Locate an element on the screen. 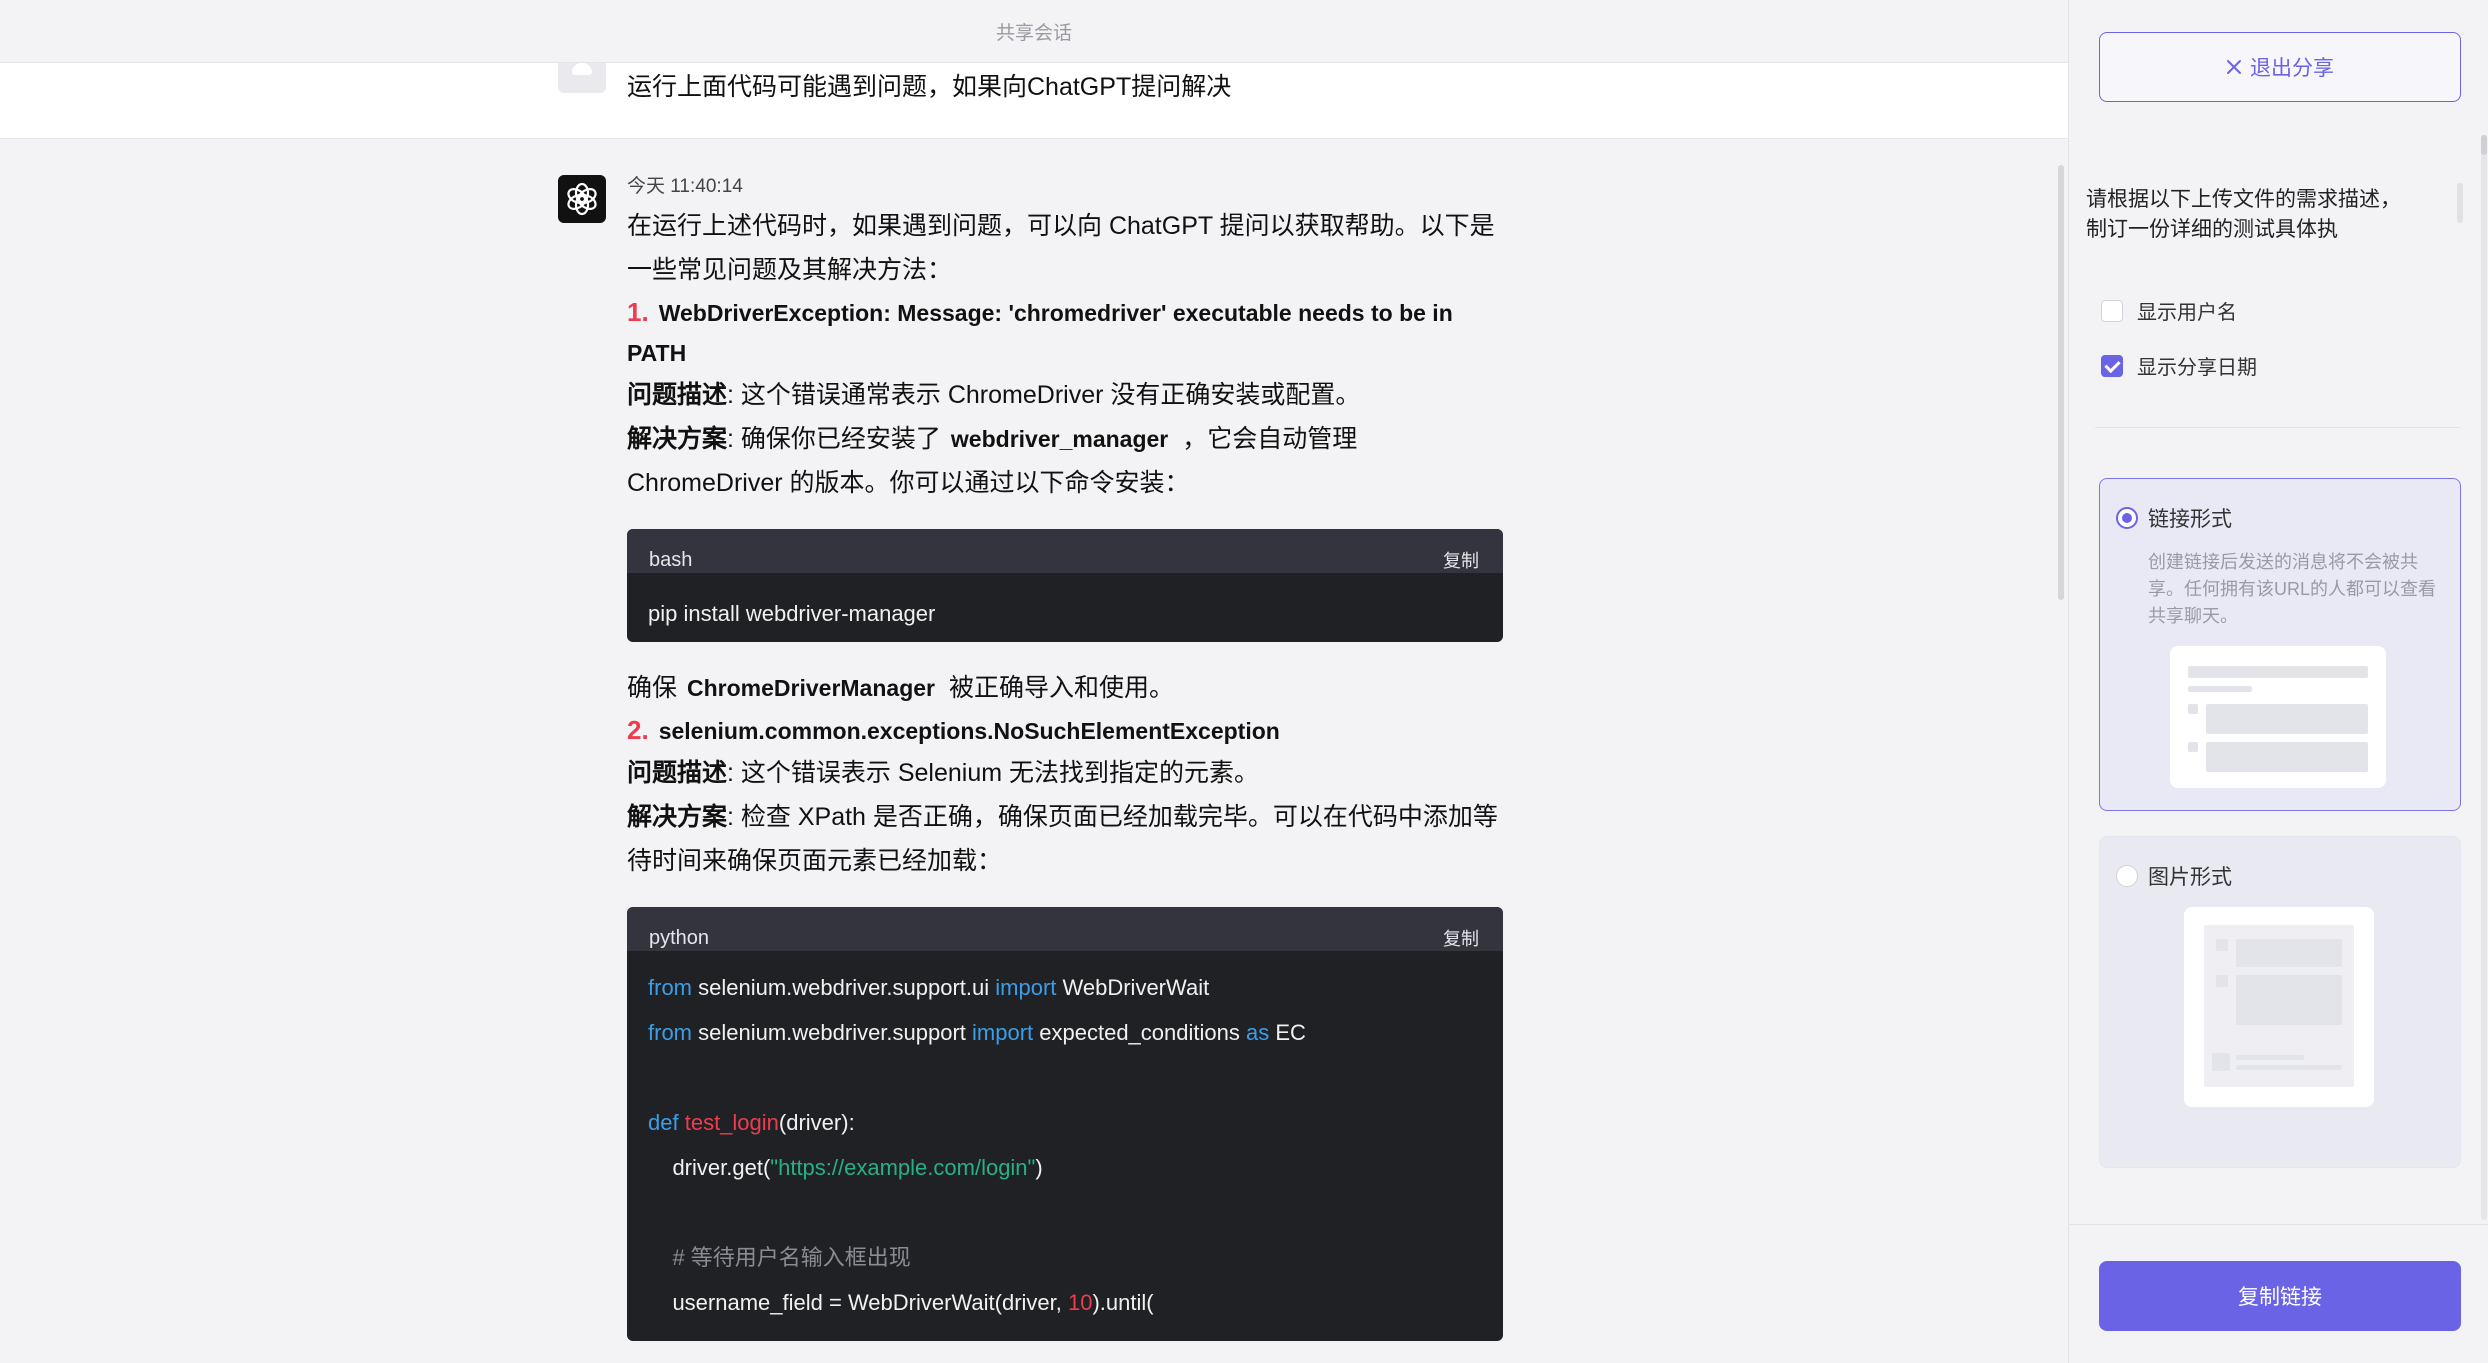  code-text: (driver): is located at coordinates (816, 1122).